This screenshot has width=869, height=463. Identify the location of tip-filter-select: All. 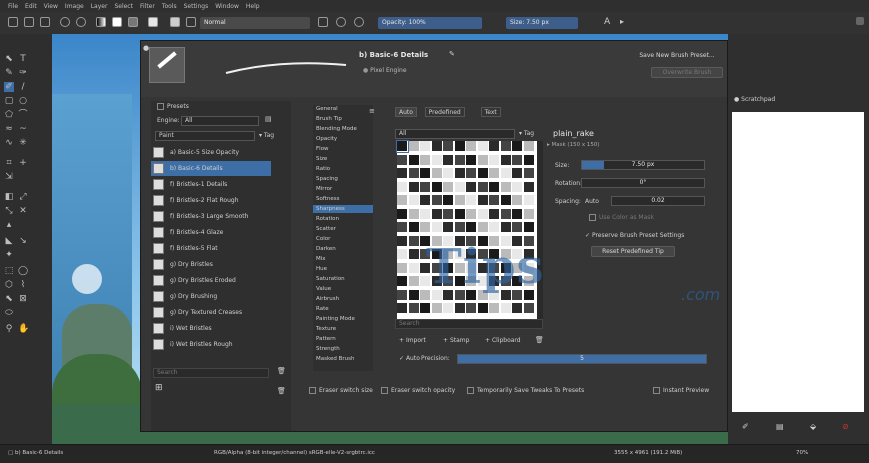
(455, 134).